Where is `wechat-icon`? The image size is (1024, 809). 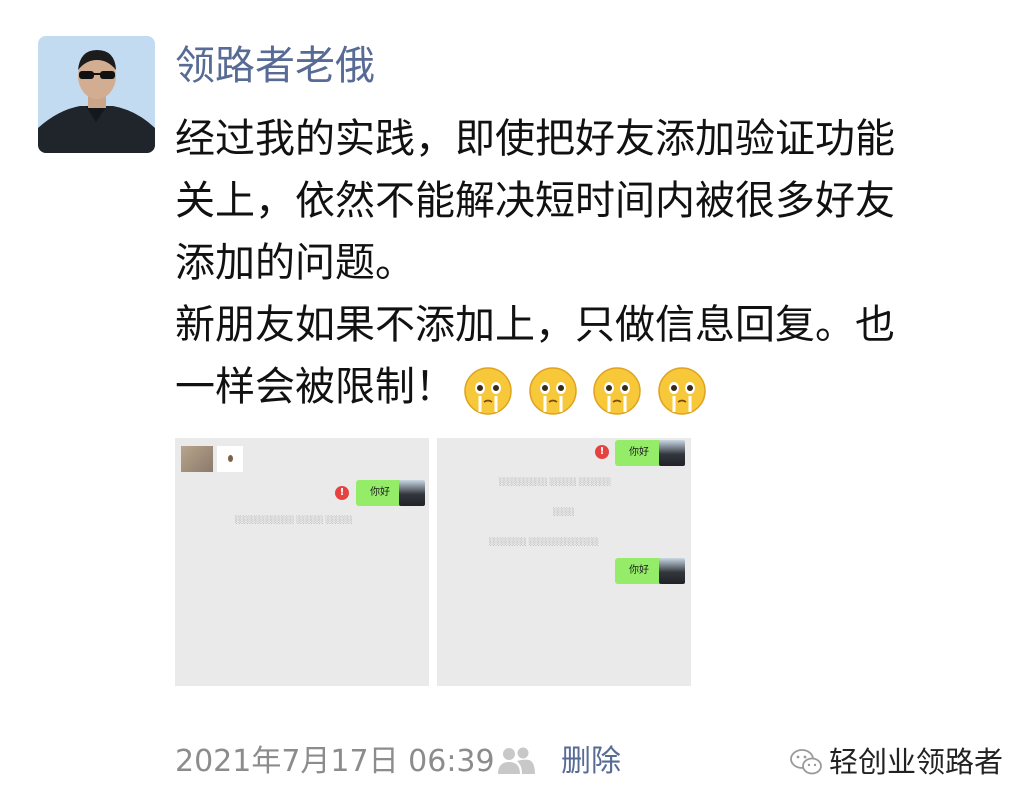
wechat-icon is located at coordinates (806, 762).